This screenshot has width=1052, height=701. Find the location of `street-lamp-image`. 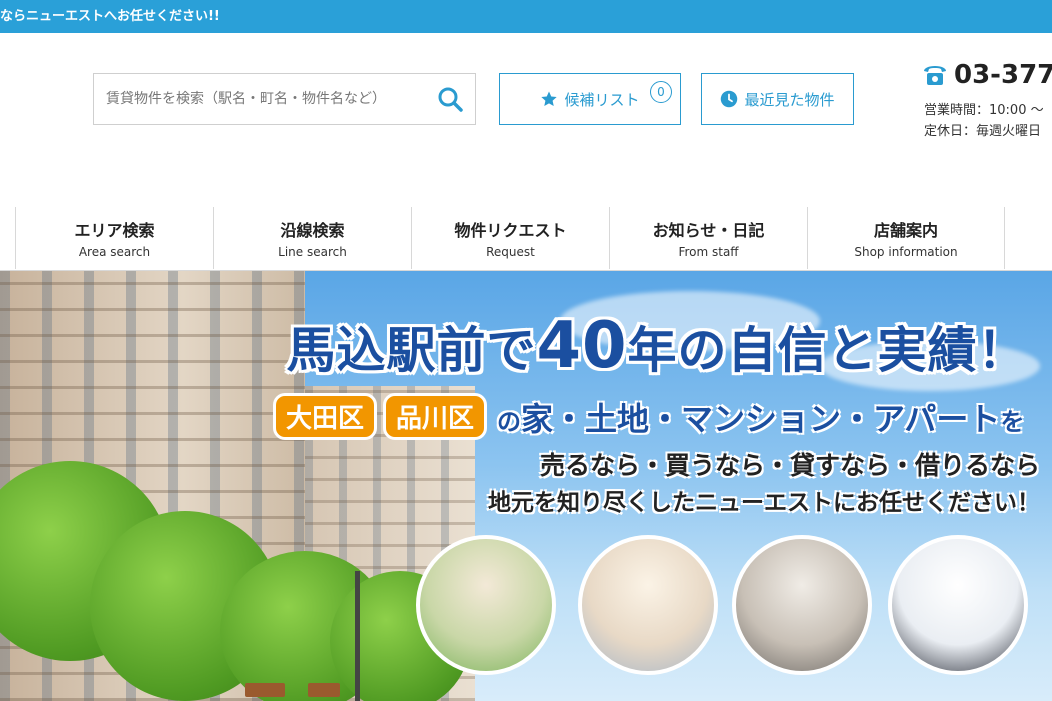

street-lamp-image is located at coordinates (357, 636).